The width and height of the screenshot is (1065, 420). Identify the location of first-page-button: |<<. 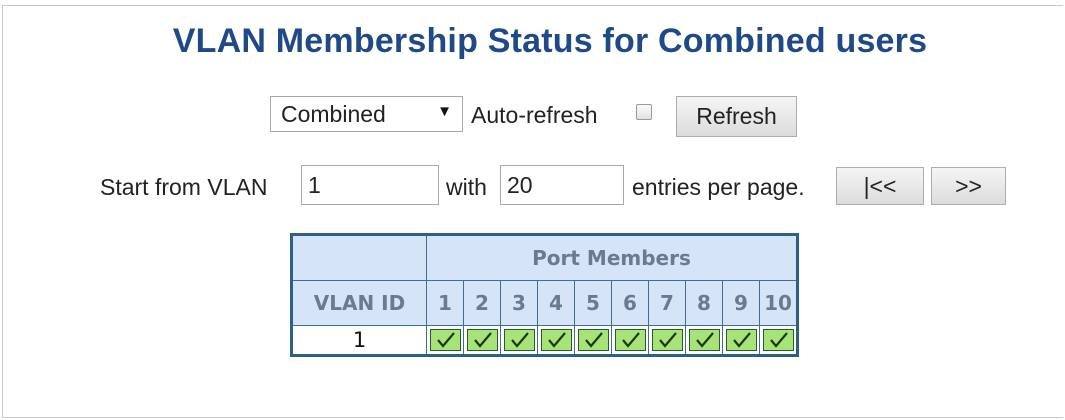
(880, 186).